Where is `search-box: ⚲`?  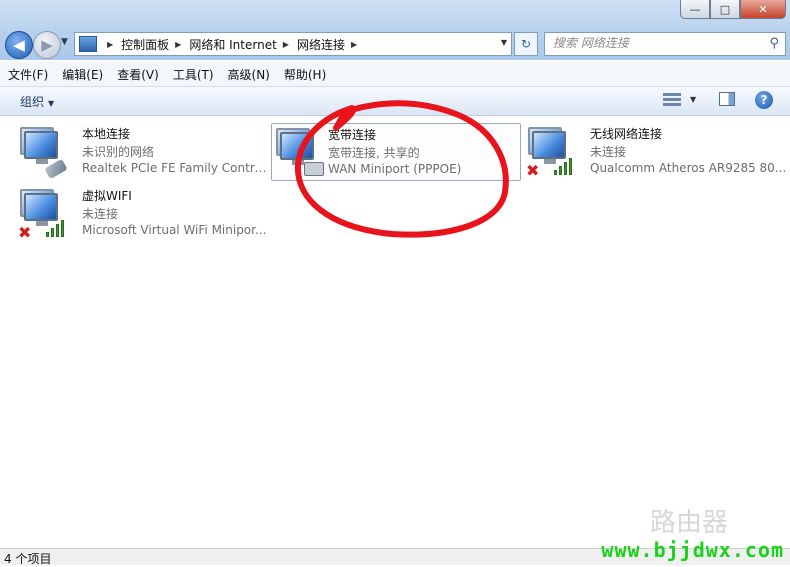
search-box: ⚲ is located at coordinates (665, 44).